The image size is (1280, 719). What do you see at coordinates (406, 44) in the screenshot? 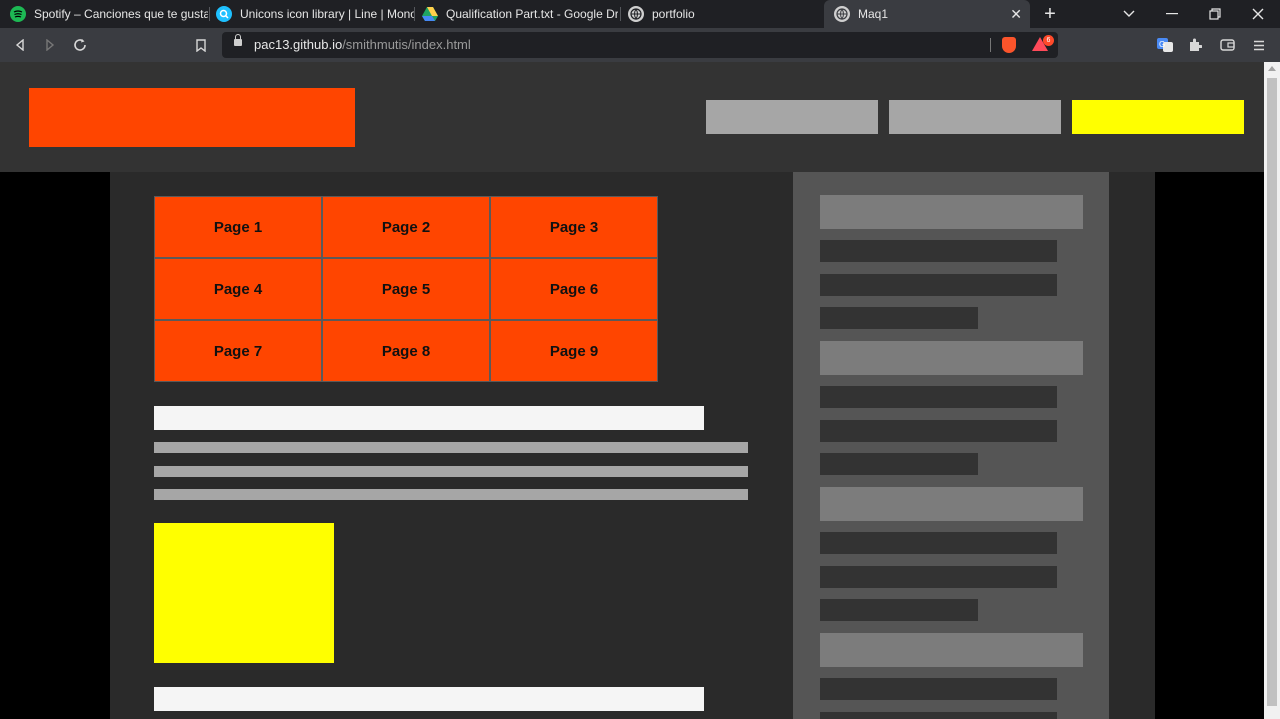
I see `url-path: /smithmutis/index.html` at bounding box center [406, 44].